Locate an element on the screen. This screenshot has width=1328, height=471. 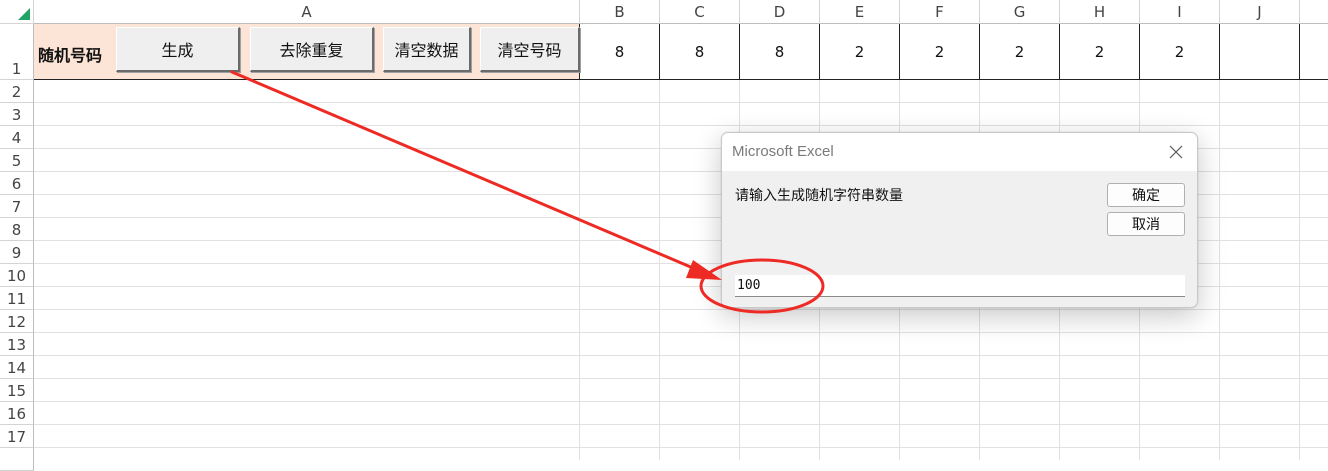
row-header-4: 4 is located at coordinates (17, 137).